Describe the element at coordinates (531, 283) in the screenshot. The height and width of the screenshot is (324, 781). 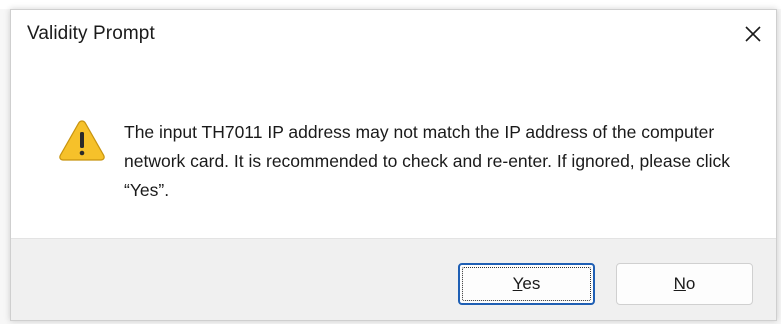
I see `yes-label-rest: es` at that location.